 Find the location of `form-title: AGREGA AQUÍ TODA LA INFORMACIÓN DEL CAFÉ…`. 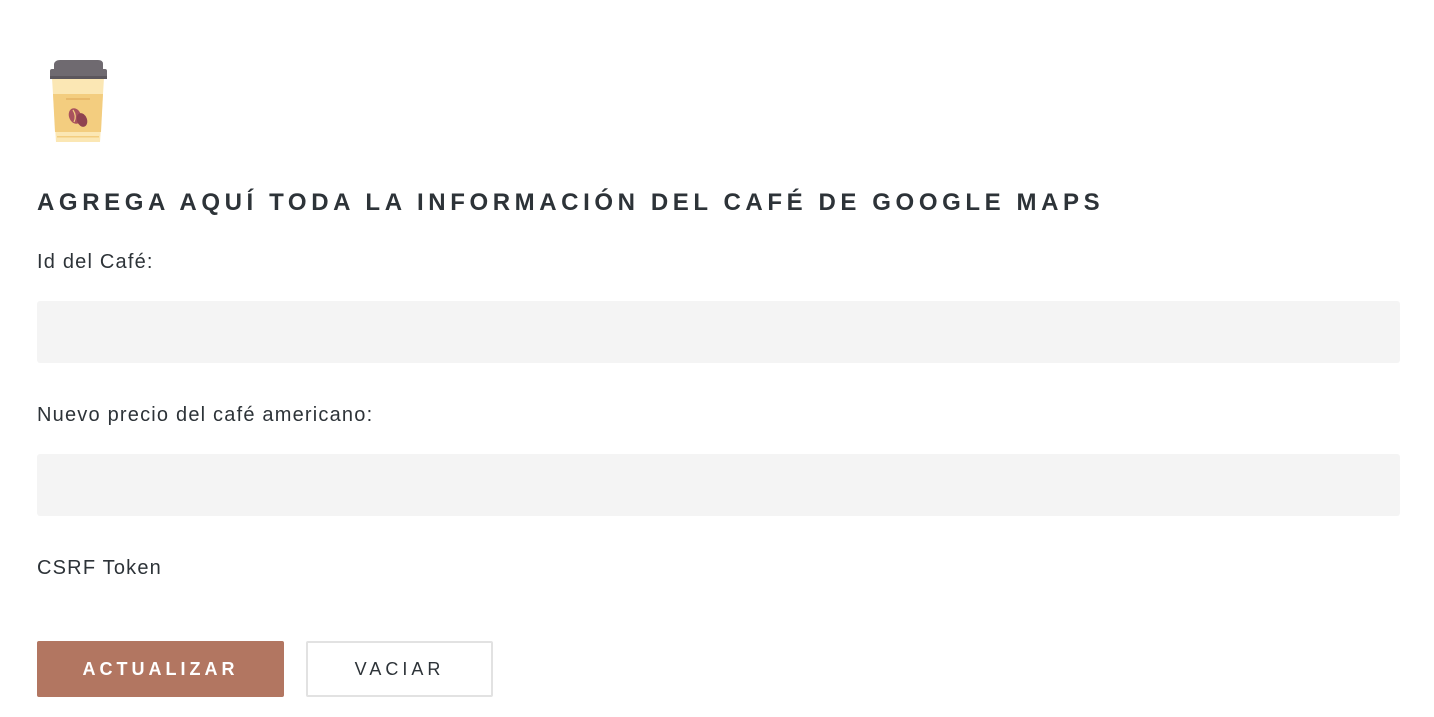

form-title: AGREGA AQUÍ TODA LA INFORMACIÓN DEL CAFÉ… is located at coordinates (571, 202).